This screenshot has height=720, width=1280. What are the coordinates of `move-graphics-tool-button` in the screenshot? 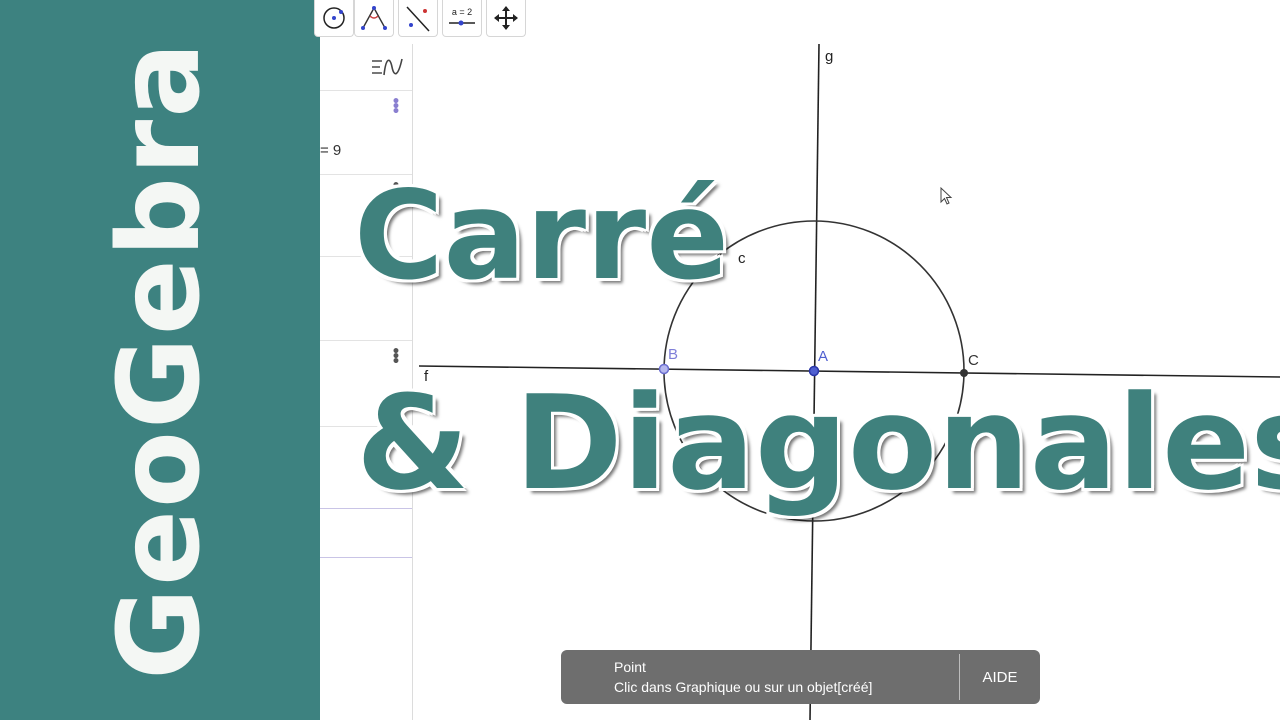 It's located at (506, 18).